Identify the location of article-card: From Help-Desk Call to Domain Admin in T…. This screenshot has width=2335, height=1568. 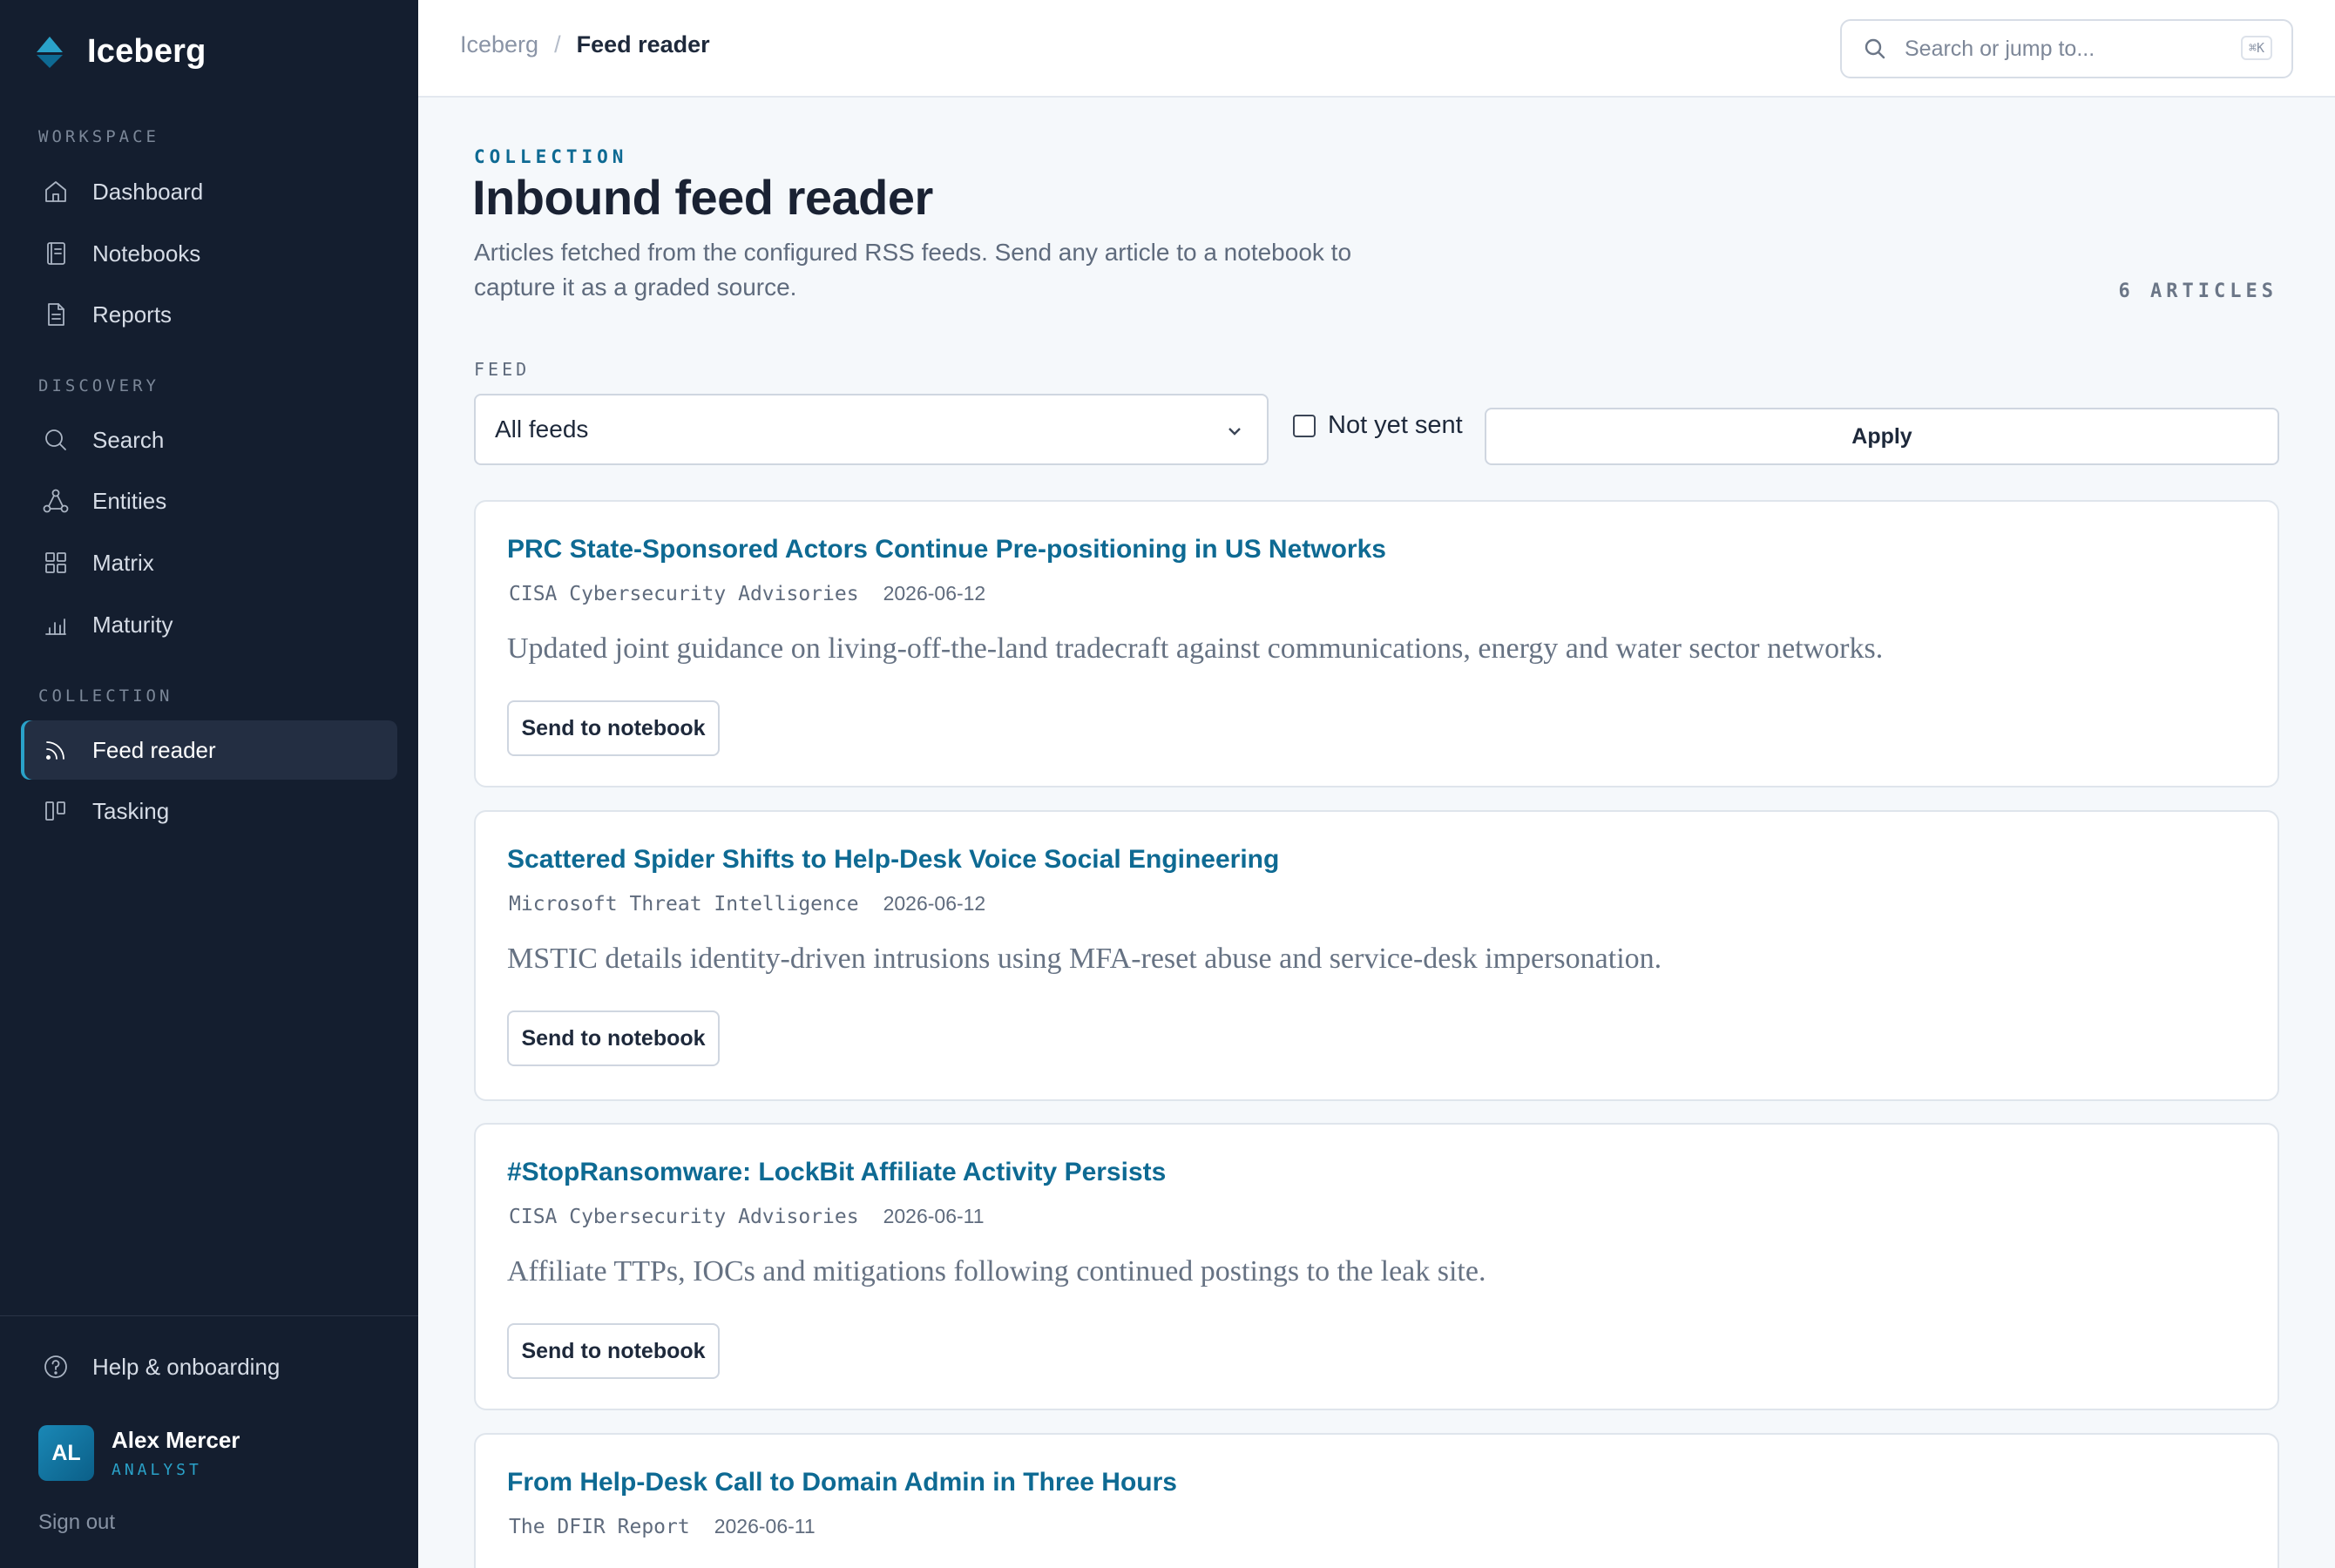
(1376, 1500).